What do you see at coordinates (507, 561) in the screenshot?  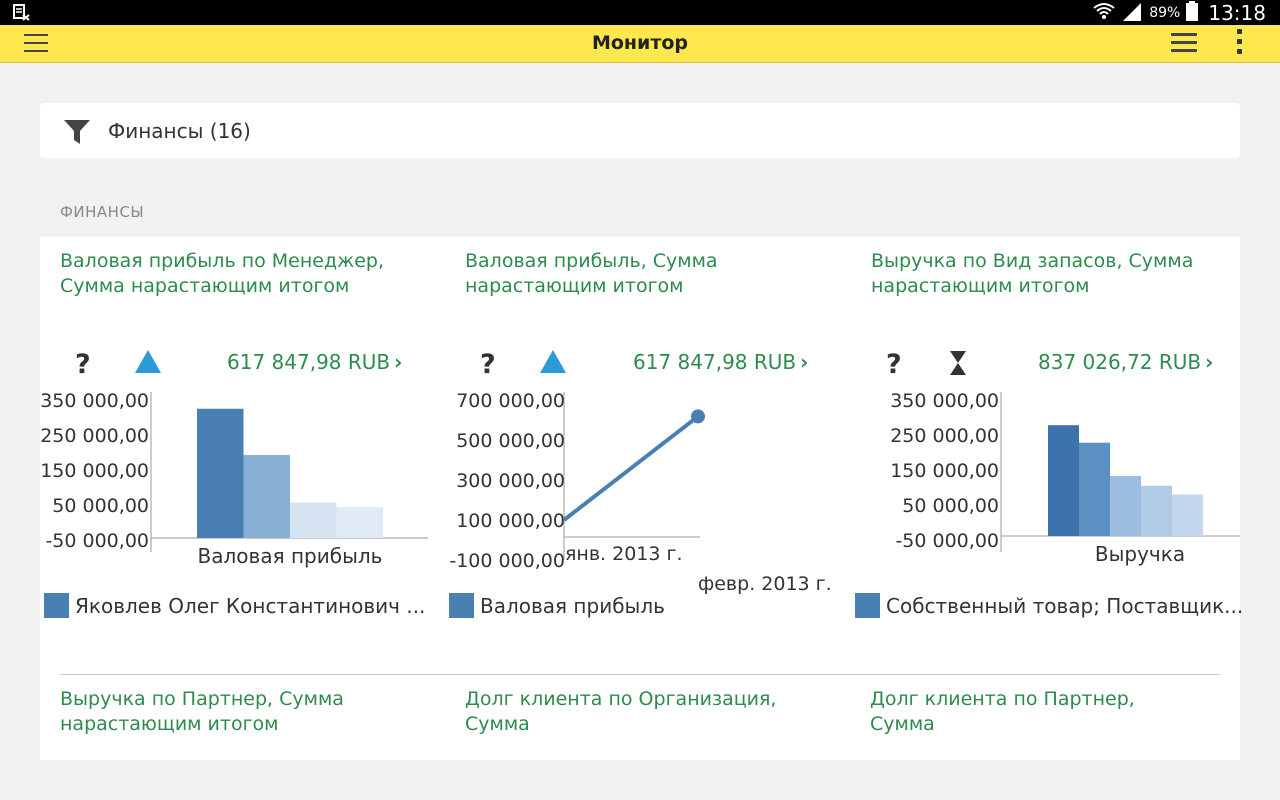 I see `y-tick-label: -100 000,00` at bounding box center [507, 561].